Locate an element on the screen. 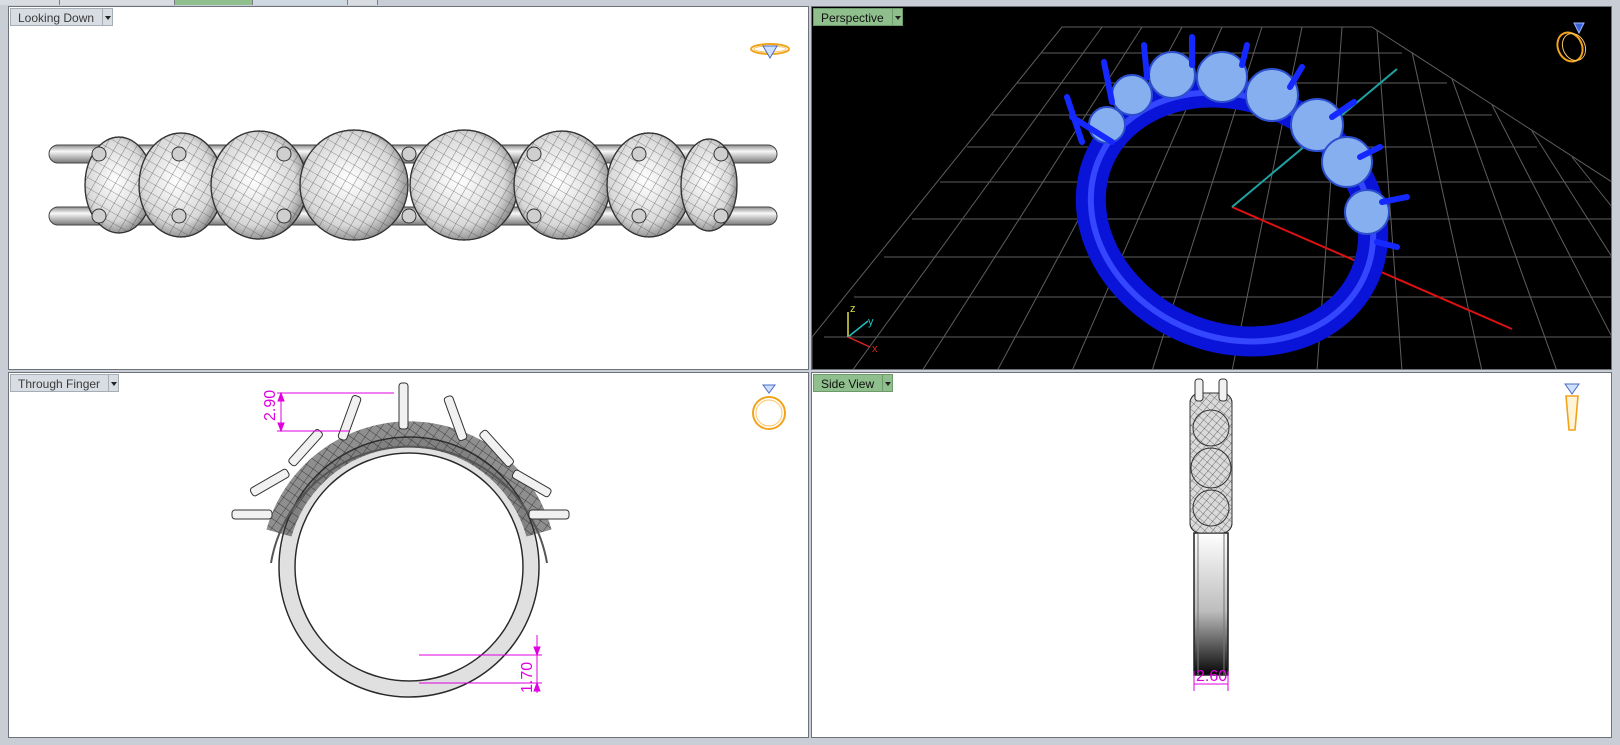 This screenshot has height=745, width=1620. dimension-prong-height: 2.90 is located at coordinates (270, 405).